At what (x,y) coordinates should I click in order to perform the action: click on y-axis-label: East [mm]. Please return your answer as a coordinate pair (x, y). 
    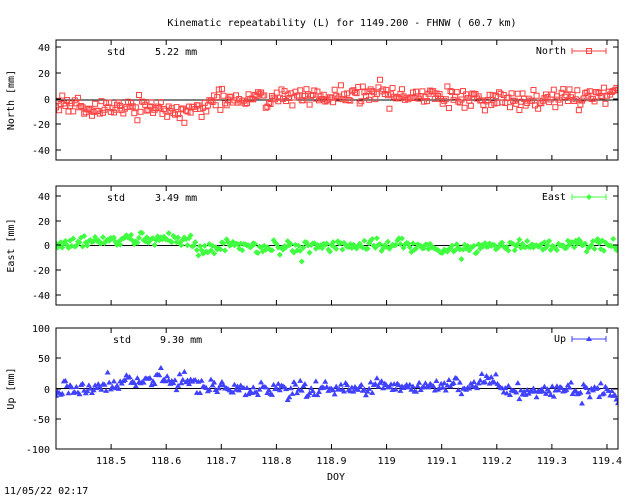
    Looking at the image, I should click on (11, 245).